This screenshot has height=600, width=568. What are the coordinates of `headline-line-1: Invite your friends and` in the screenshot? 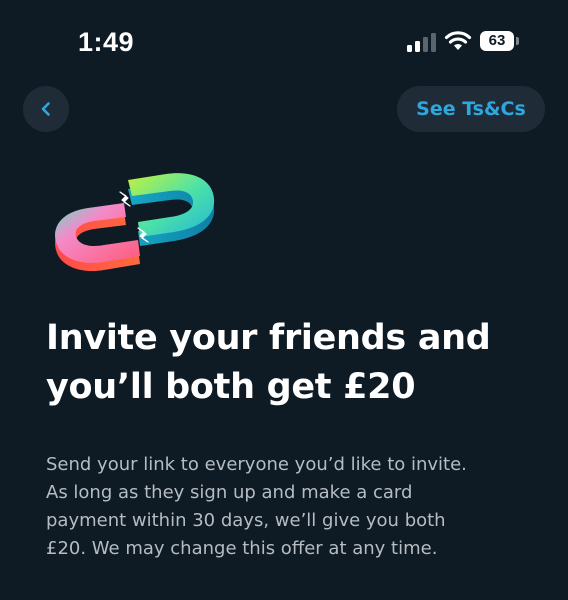 It's located at (268, 338).